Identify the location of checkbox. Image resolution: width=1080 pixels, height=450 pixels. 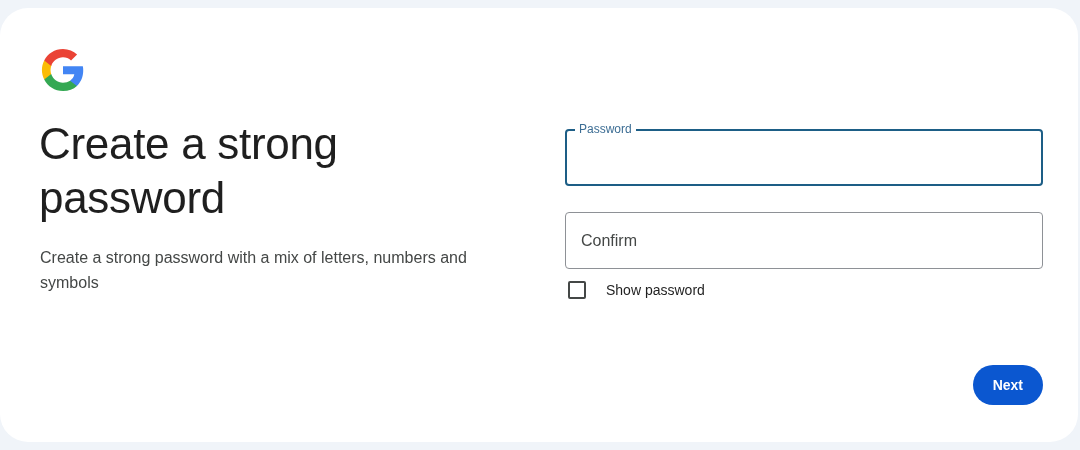
(577, 290).